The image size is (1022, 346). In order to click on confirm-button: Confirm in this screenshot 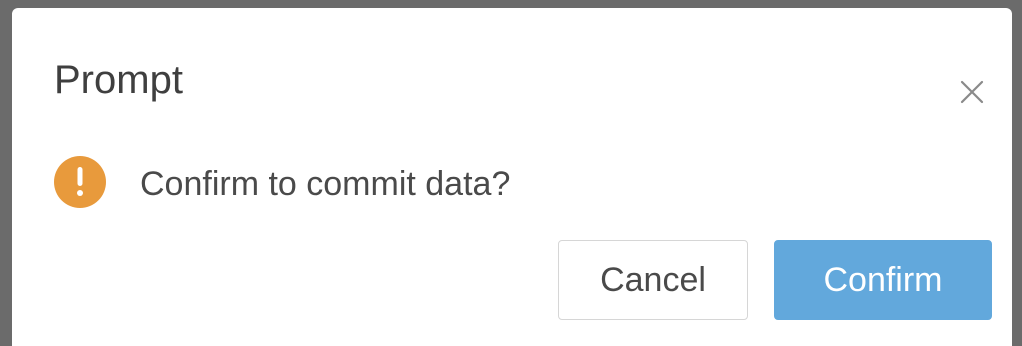, I will do `click(883, 280)`.